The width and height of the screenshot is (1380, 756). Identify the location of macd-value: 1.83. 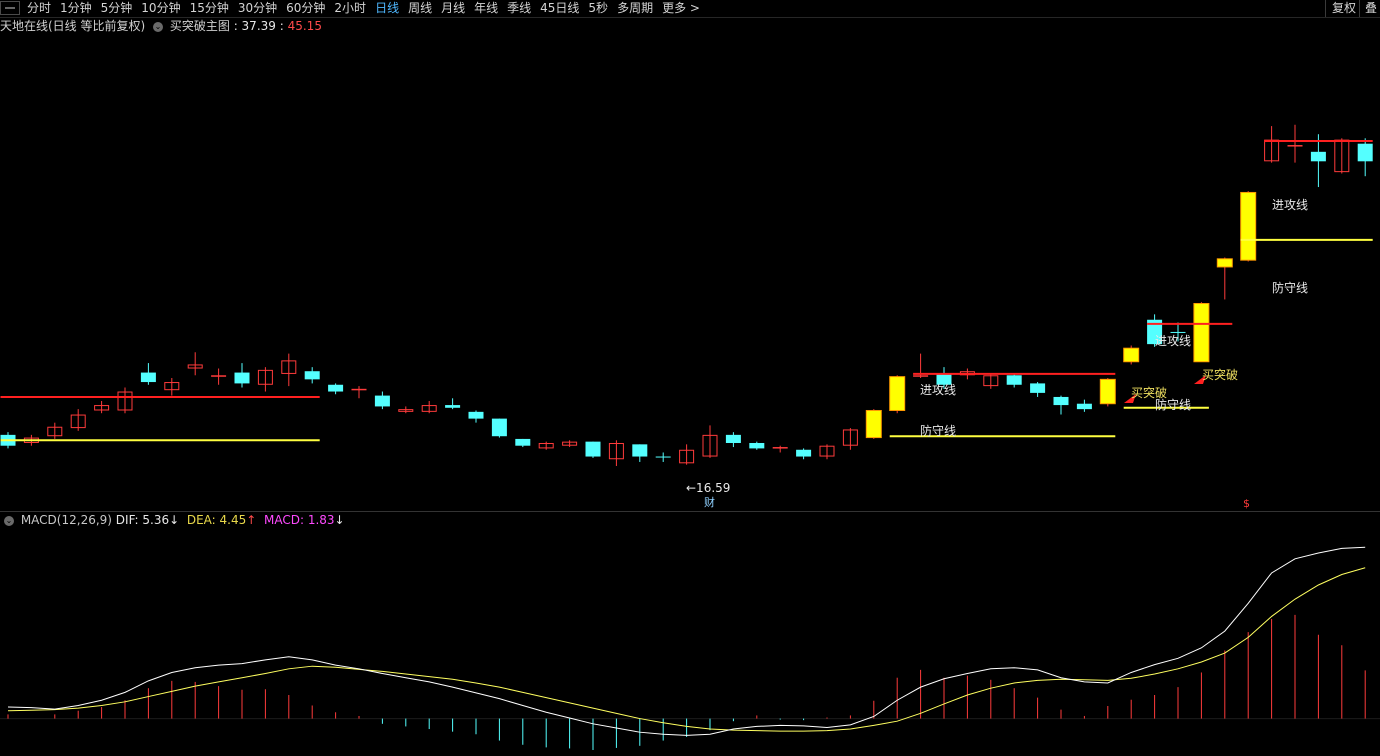
(321, 520).